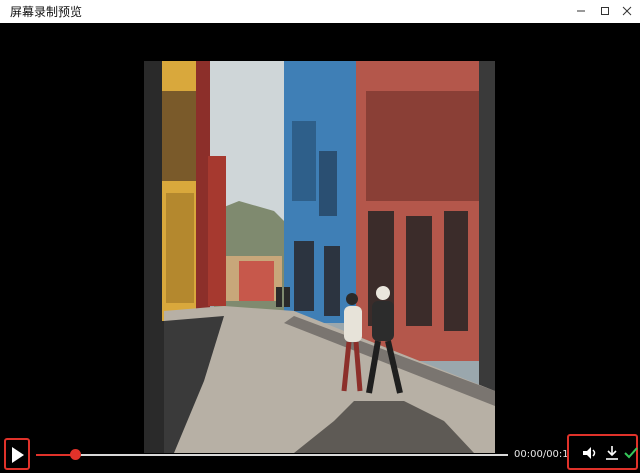 The image size is (640, 473). What do you see at coordinates (46, 12) in the screenshot?
I see `window-title: 屏幕录制预览` at bounding box center [46, 12].